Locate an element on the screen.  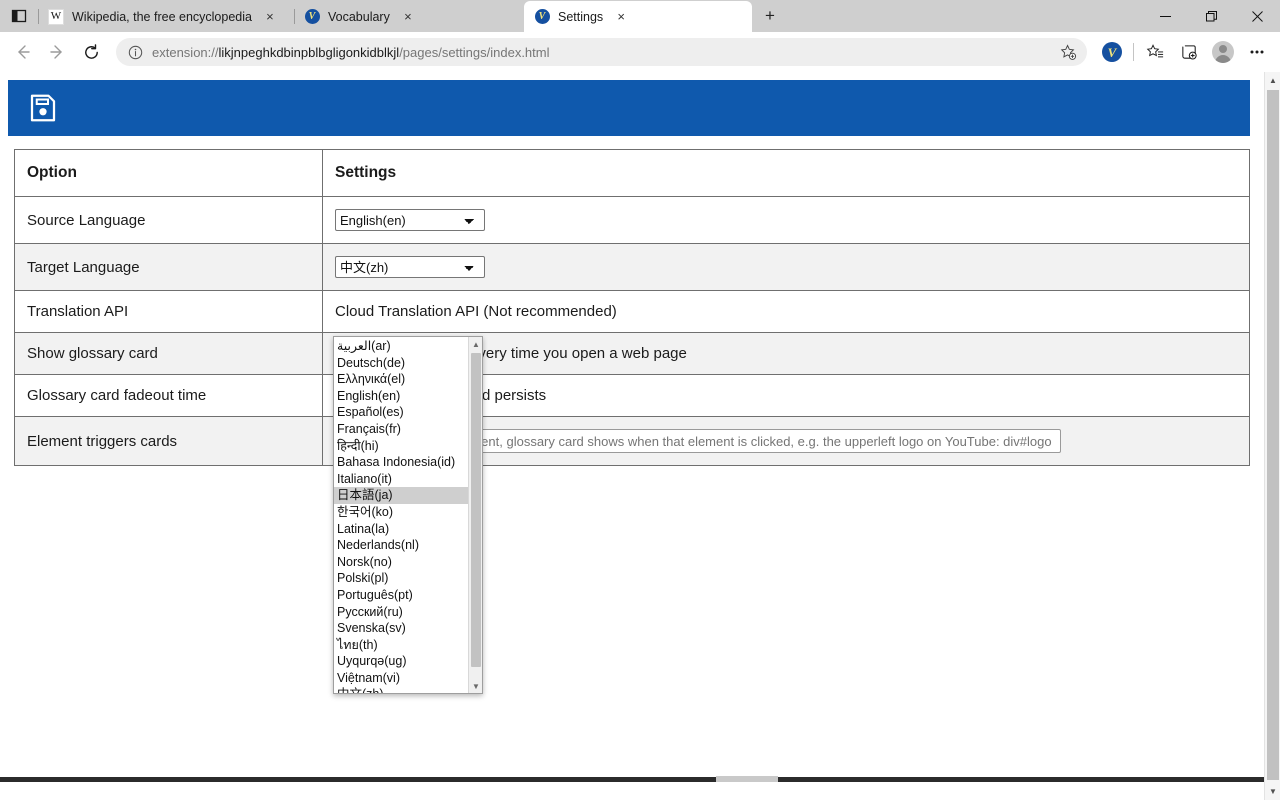
toolbar-icons: V is located at coordinates (1184, 52).